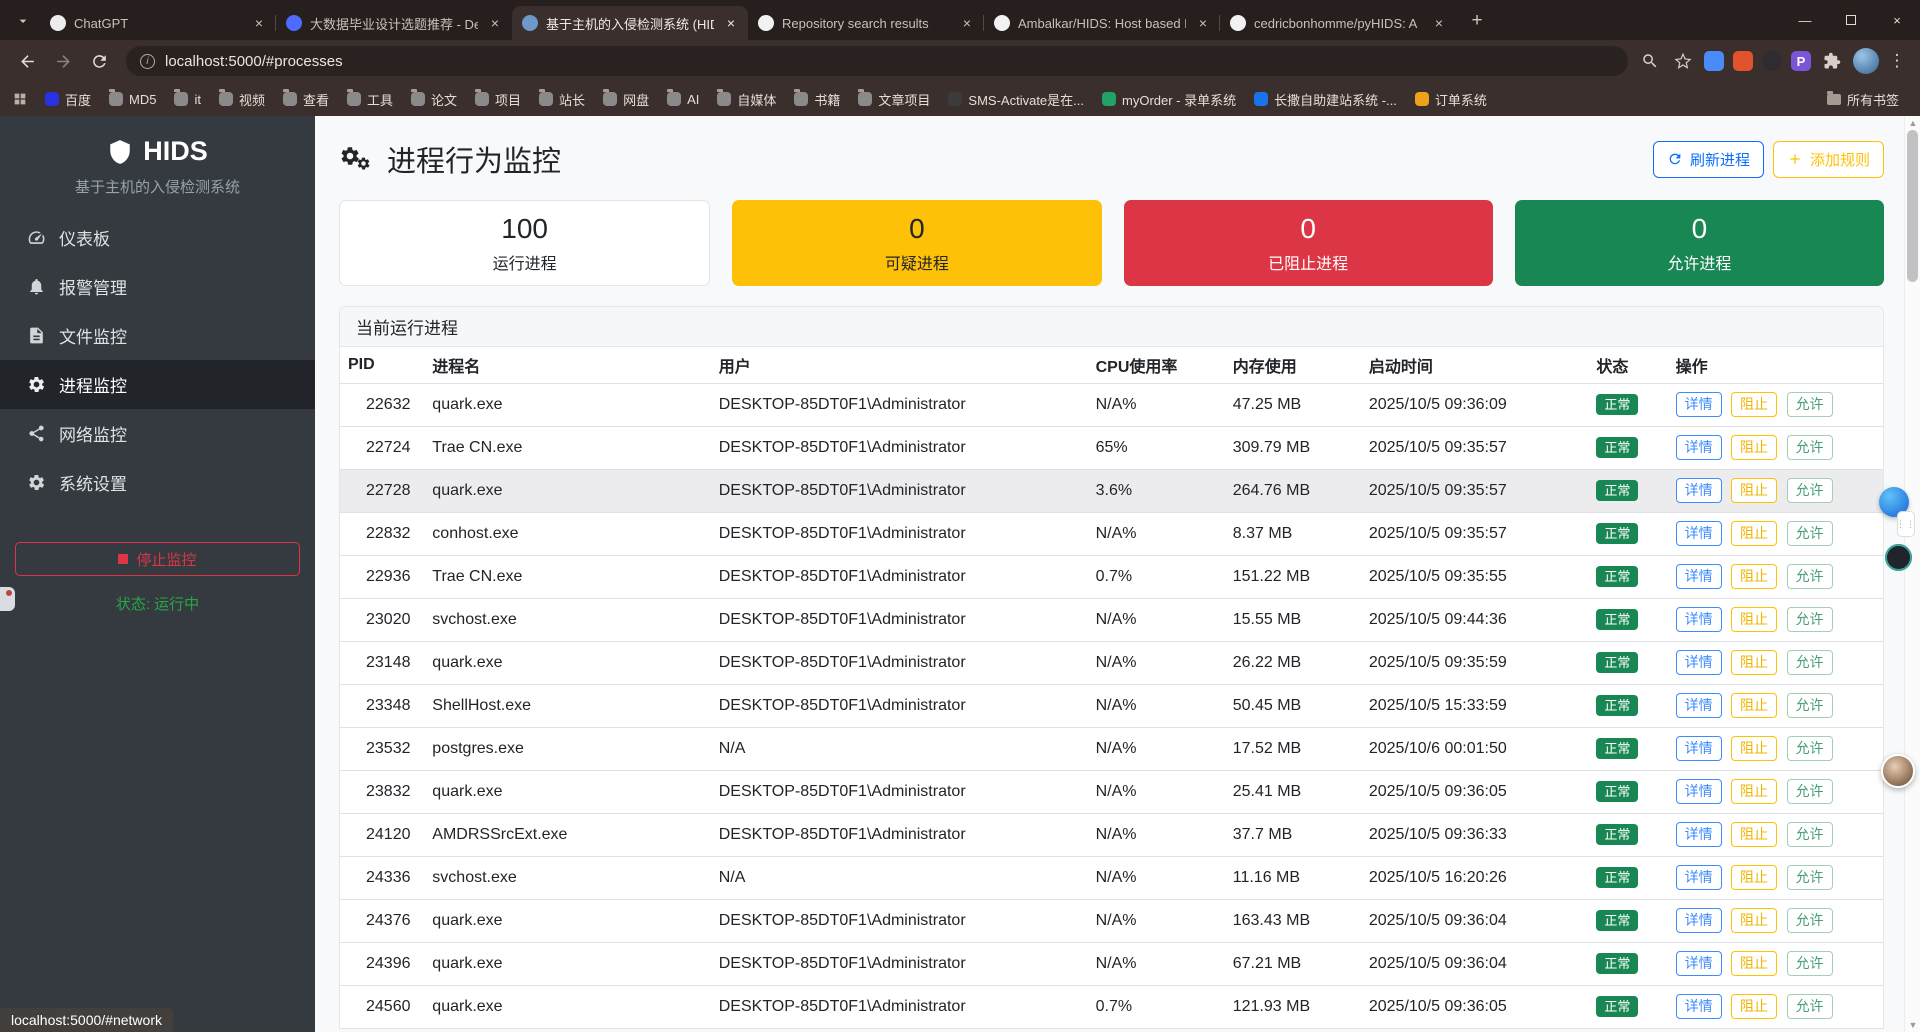 Image resolution: width=1920 pixels, height=1032 pixels. What do you see at coordinates (866, 23) in the screenshot?
I see `browser-tab: Repository search results ×` at bounding box center [866, 23].